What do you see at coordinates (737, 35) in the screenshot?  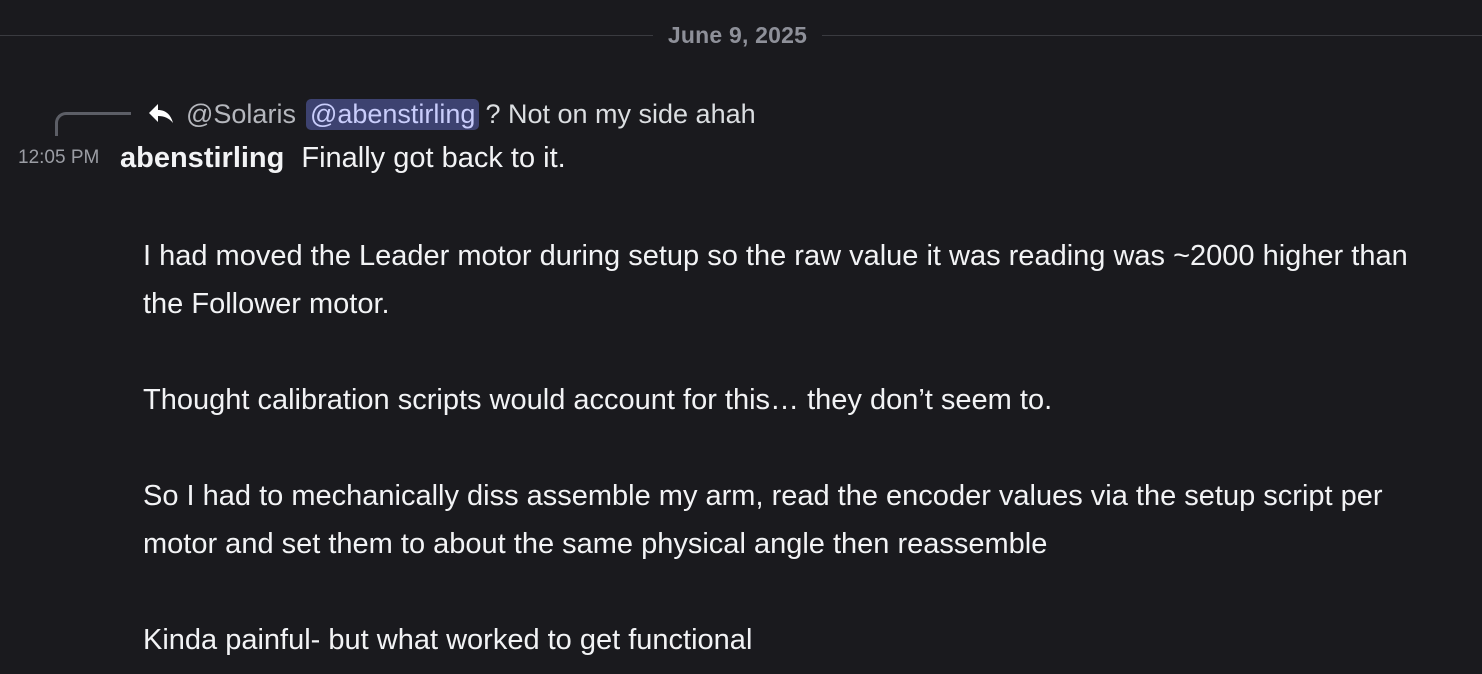 I see `date-divider-label: June 9, 2025` at bounding box center [737, 35].